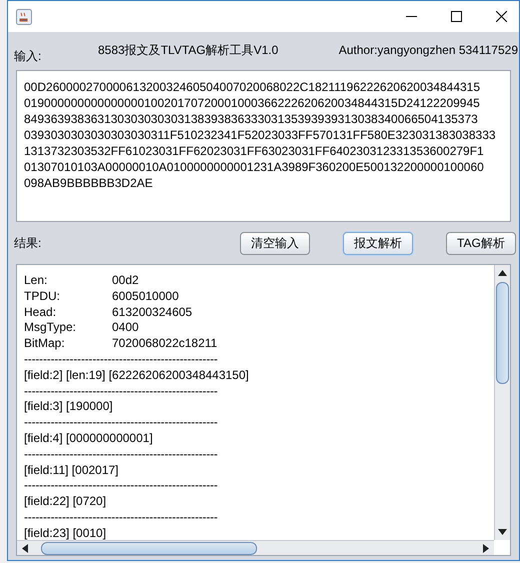 This screenshot has width=520, height=563. I want to click on field-value: 0400, so click(125, 328).